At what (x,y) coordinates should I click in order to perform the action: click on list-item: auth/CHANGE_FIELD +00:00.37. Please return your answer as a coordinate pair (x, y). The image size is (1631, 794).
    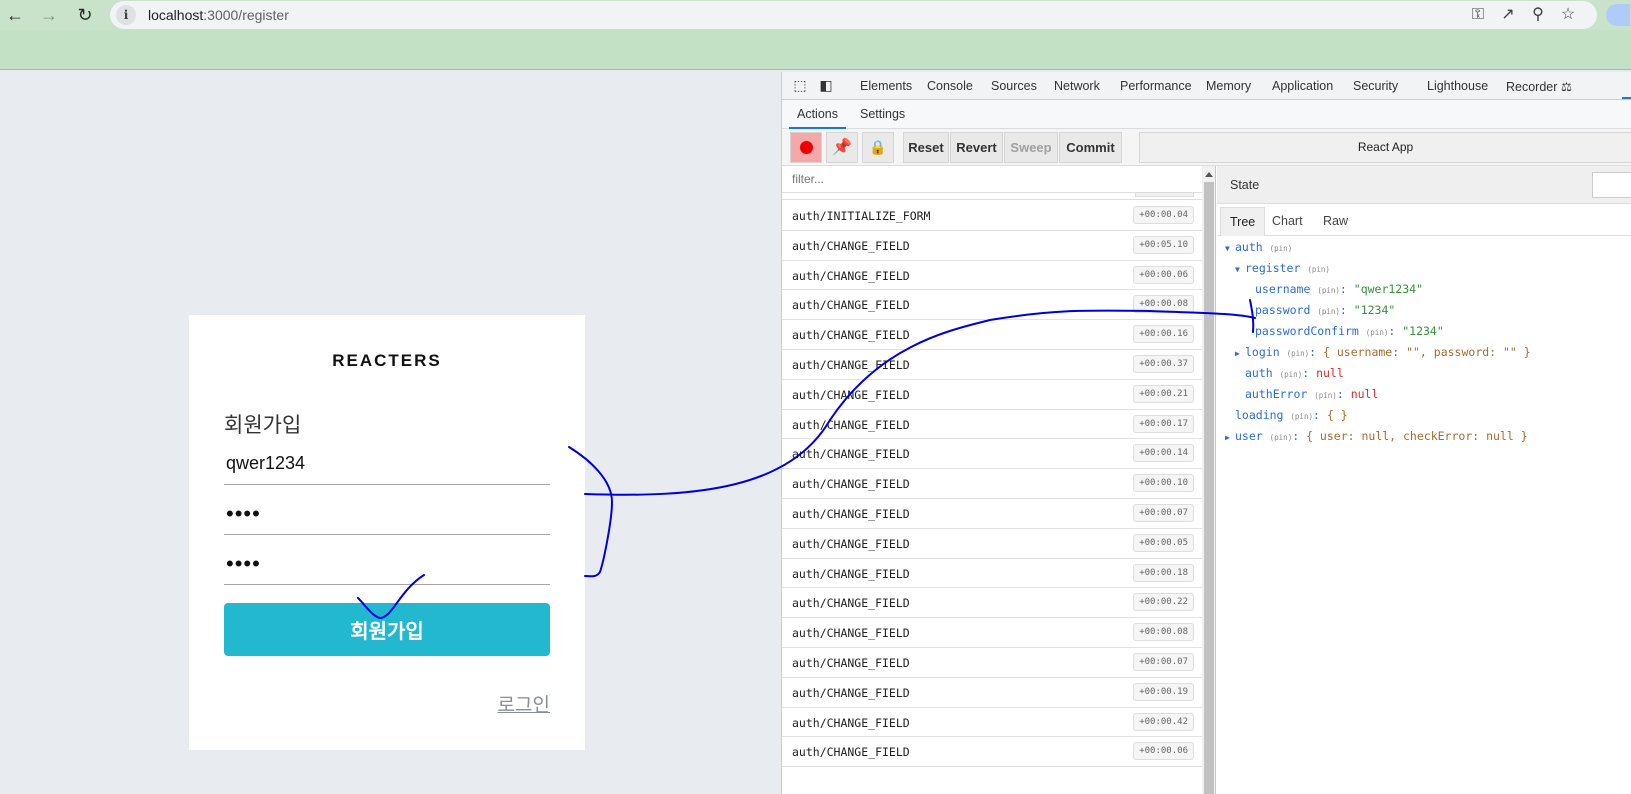
    Looking at the image, I should click on (992, 365).